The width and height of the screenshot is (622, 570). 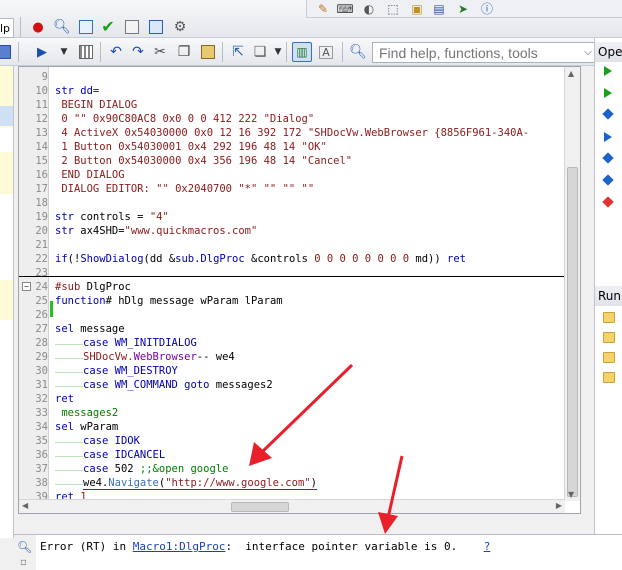 I want to click on text-font-icon: A, so click(x=326, y=52).